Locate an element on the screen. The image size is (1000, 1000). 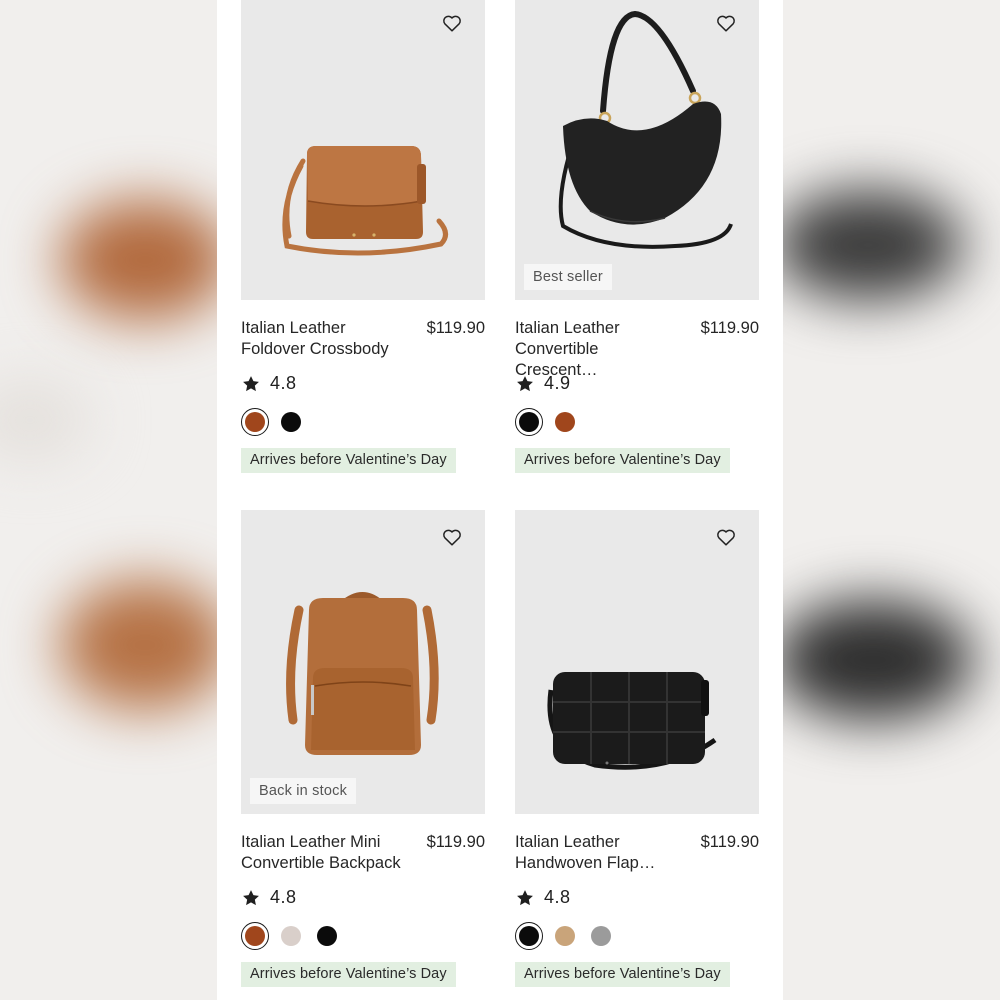
color-swatch-grey is located at coordinates (601, 936).